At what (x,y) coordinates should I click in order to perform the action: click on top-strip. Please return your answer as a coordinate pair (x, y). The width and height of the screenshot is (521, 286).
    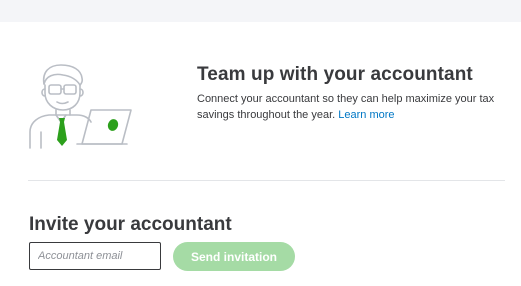
    Looking at the image, I should click on (260, 11).